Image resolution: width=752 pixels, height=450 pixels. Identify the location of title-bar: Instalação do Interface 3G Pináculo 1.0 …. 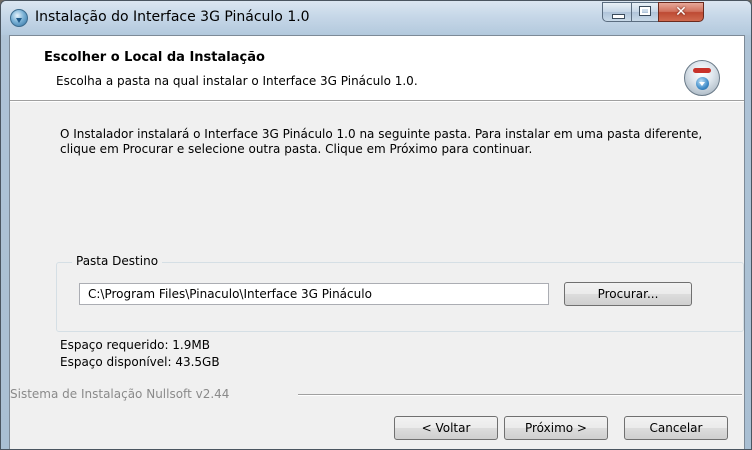
(376, 18).